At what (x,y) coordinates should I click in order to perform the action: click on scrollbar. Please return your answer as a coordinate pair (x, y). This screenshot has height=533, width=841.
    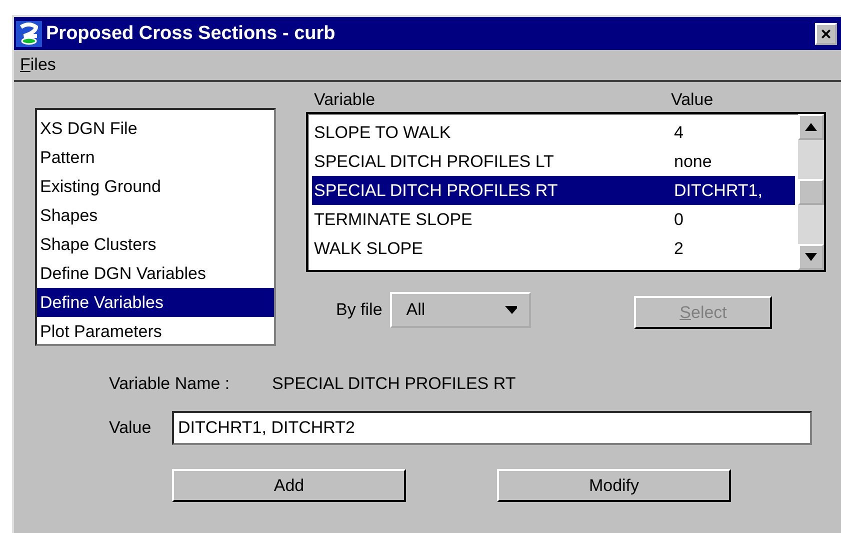
    Looking at the image, I should click on (811, 192).